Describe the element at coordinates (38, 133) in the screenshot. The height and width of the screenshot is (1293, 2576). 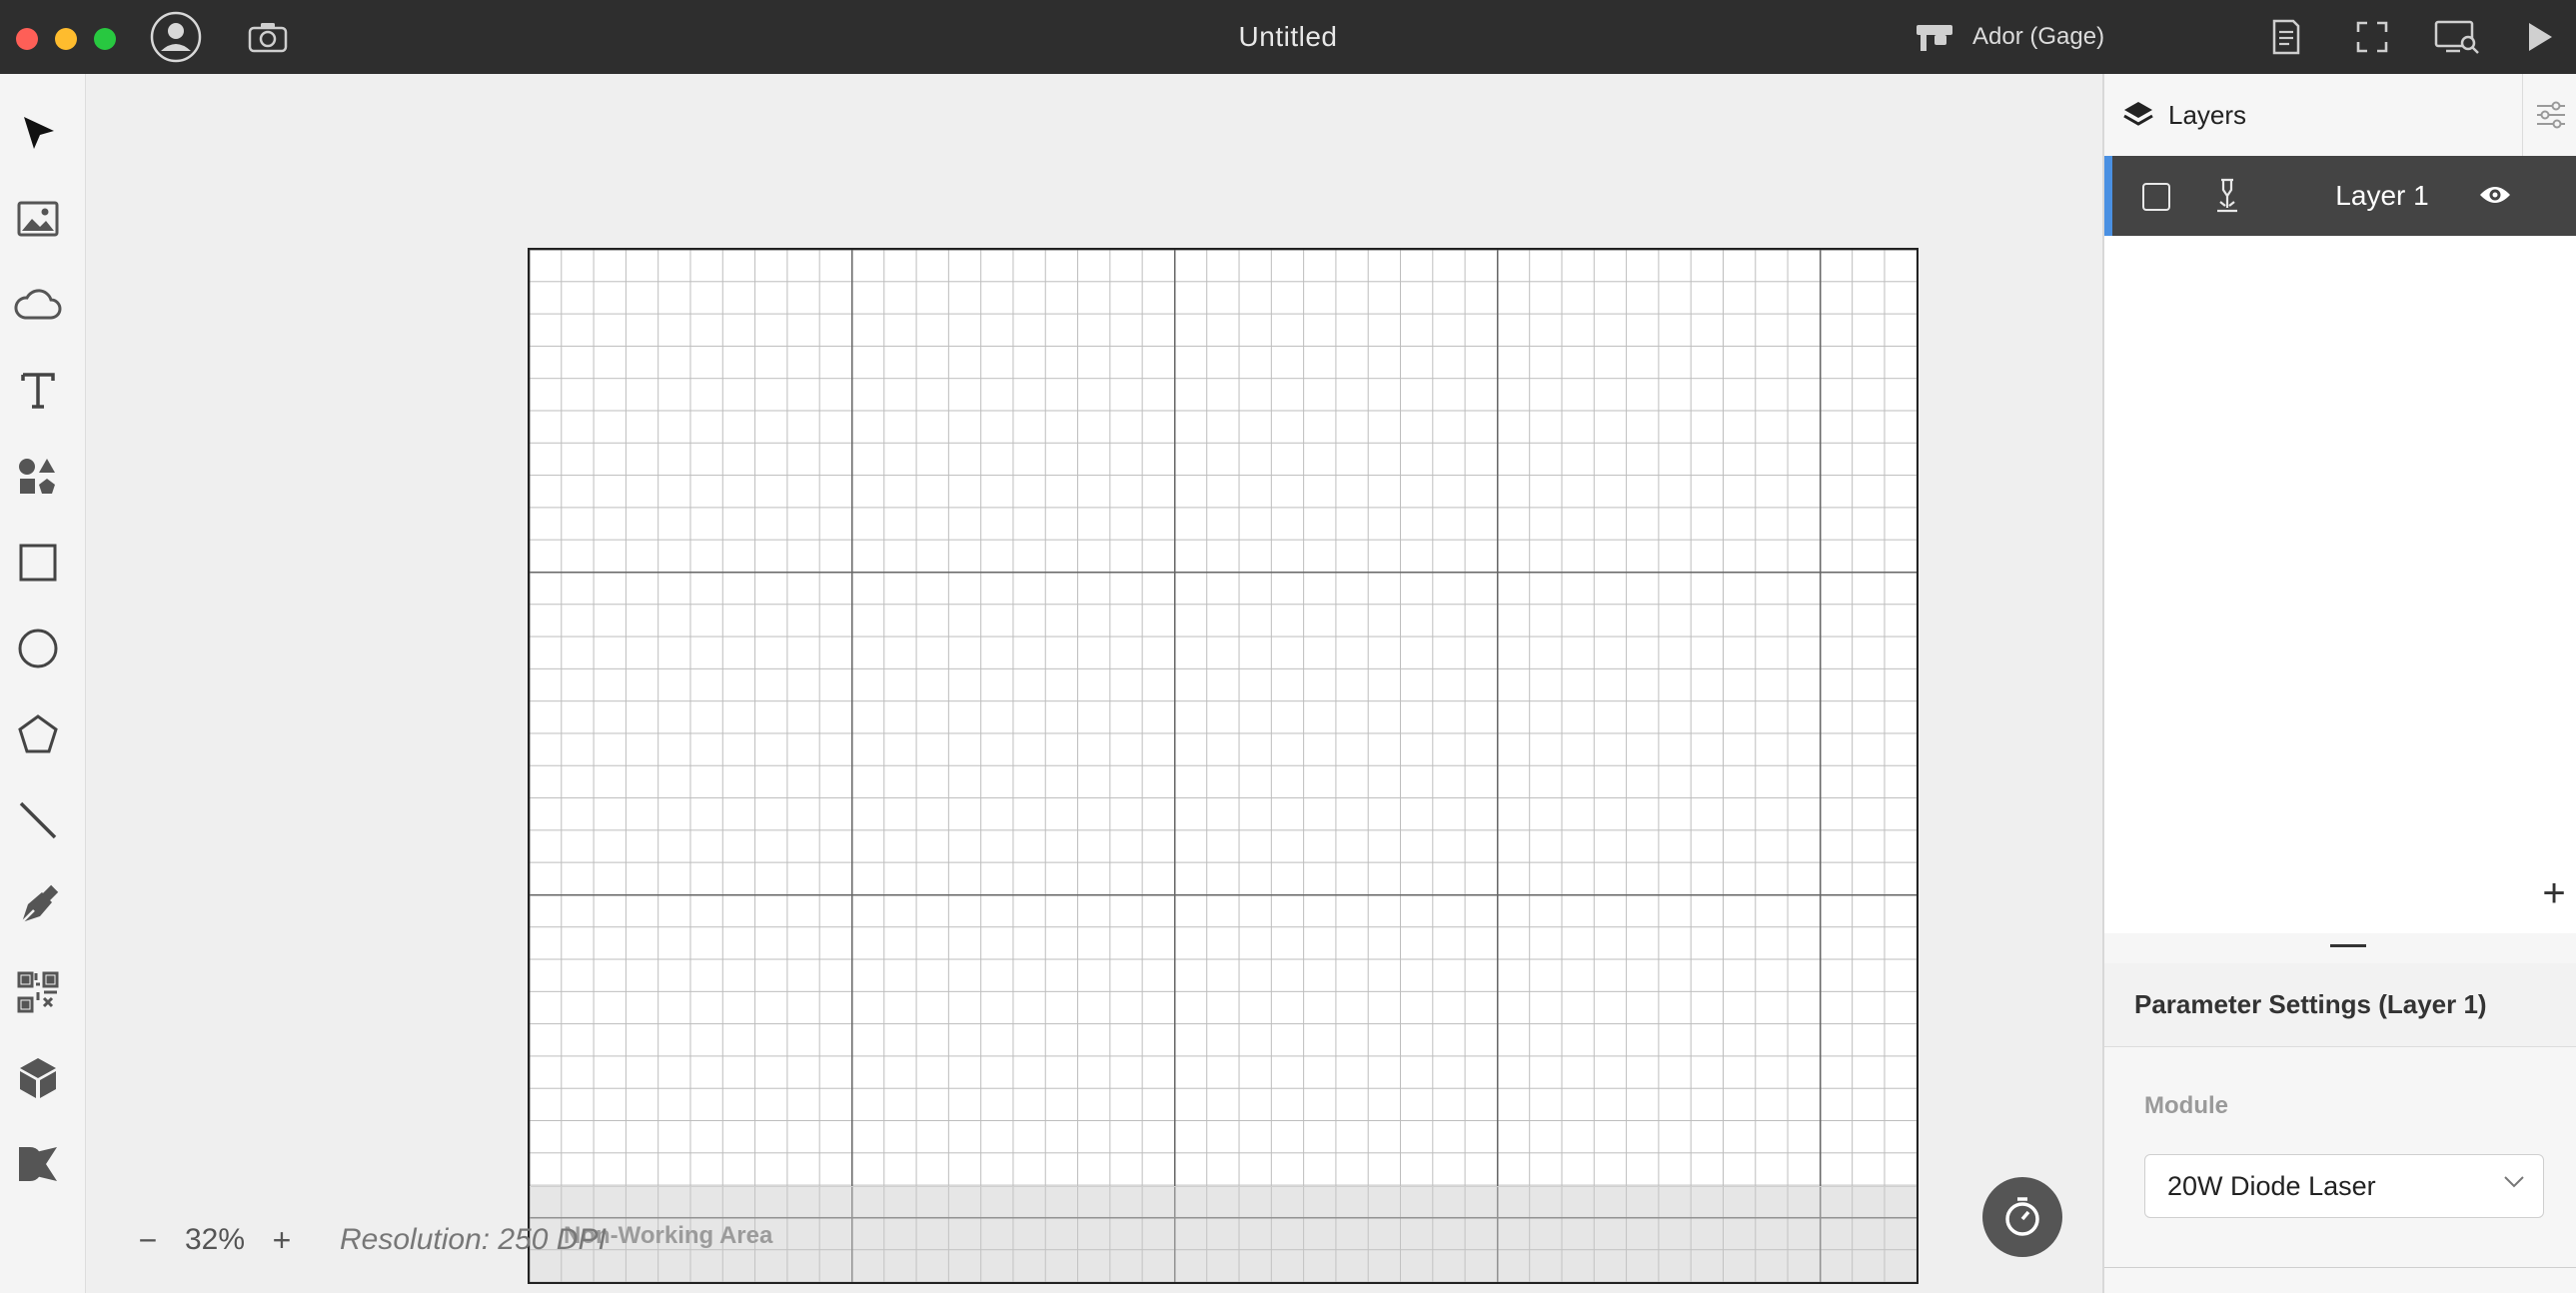
I see `select-tool-icon` at that location.